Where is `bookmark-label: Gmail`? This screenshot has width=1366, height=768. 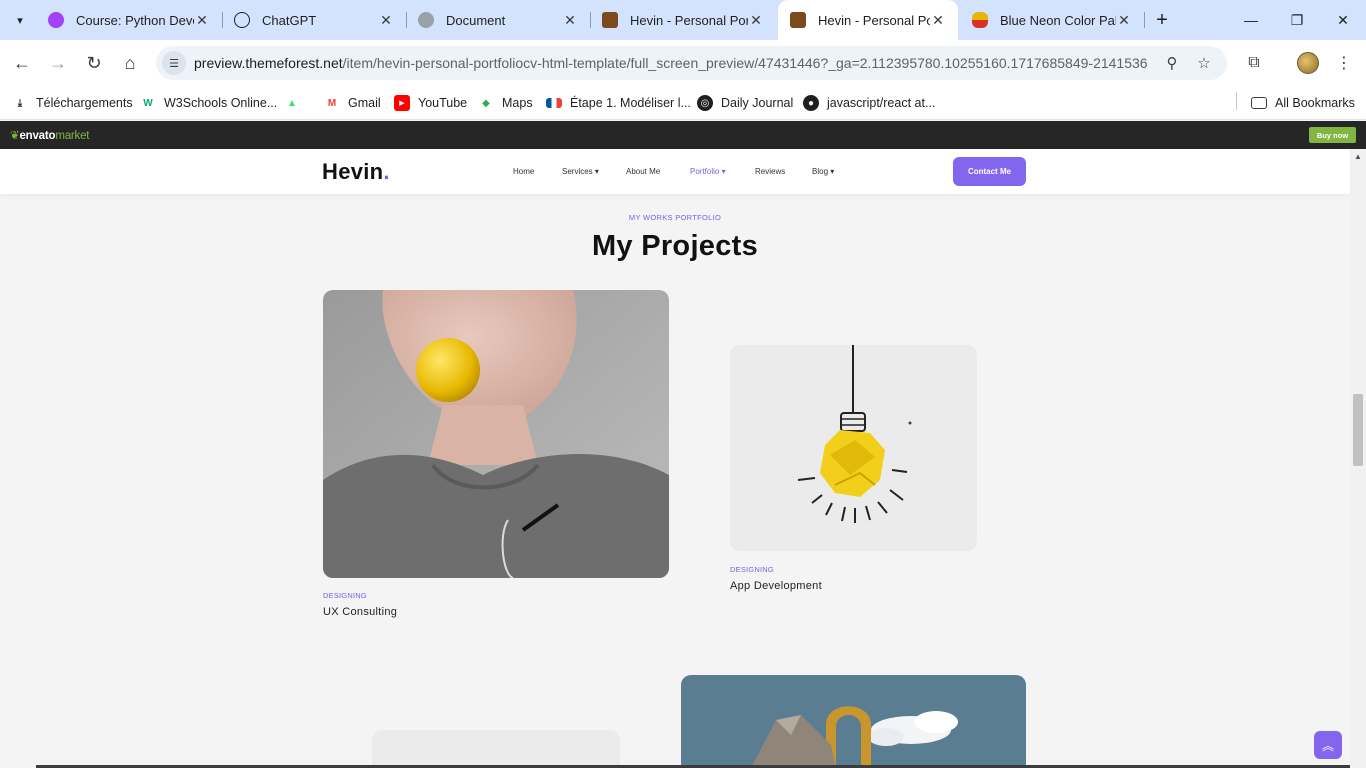 bookmark-label: Gmail is located at coordinates (364, 103).